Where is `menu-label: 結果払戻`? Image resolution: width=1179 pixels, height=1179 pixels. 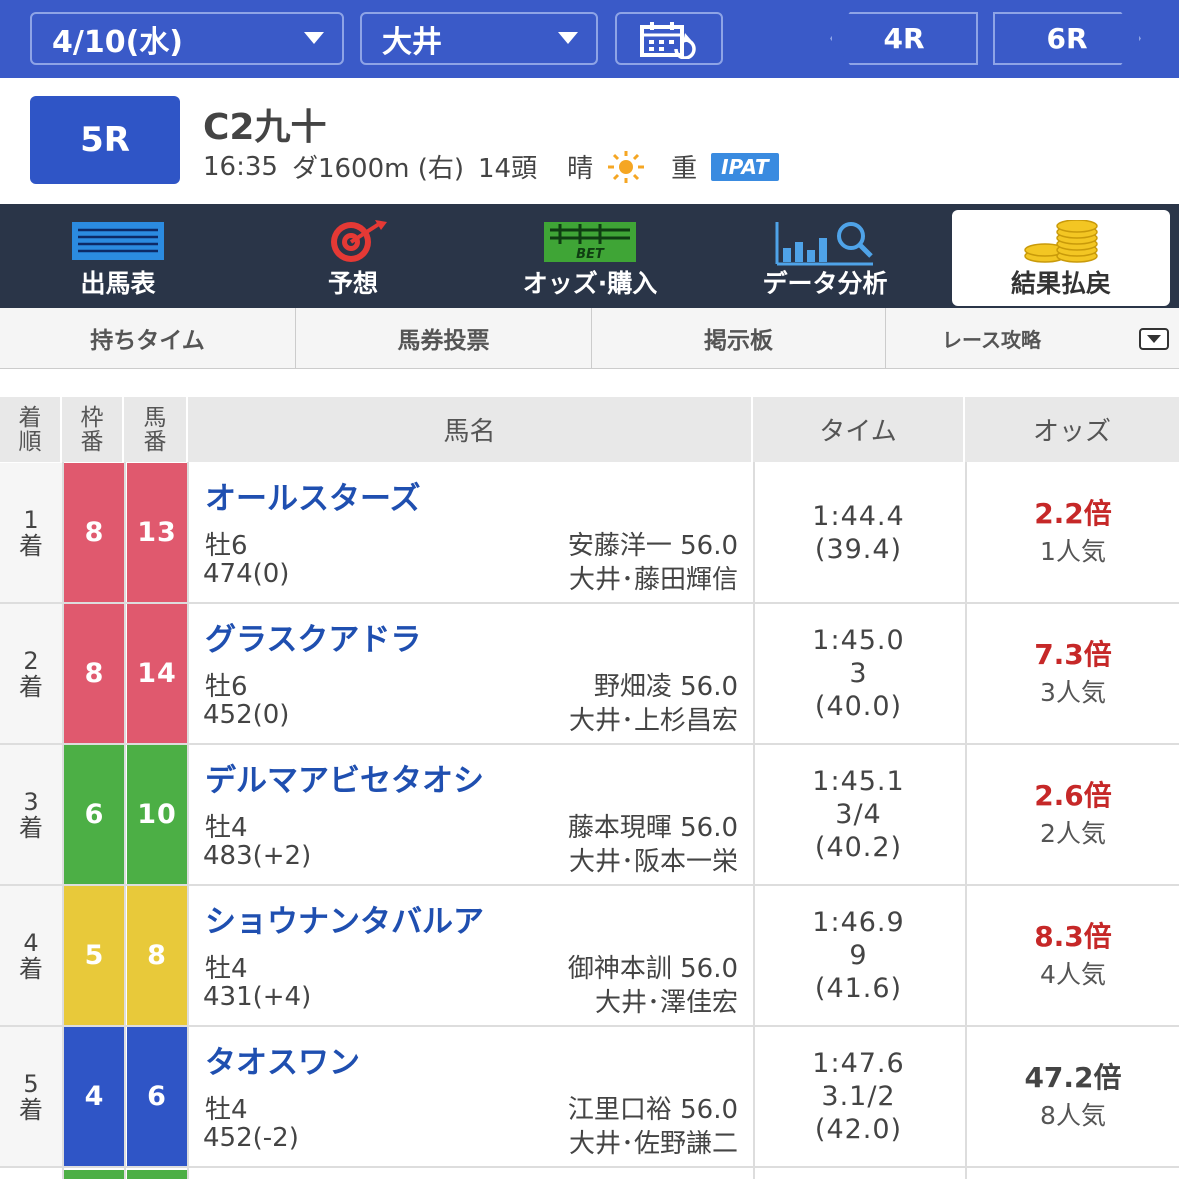 menu-label: 結果払戻 is located at coordinates (1060, 283).